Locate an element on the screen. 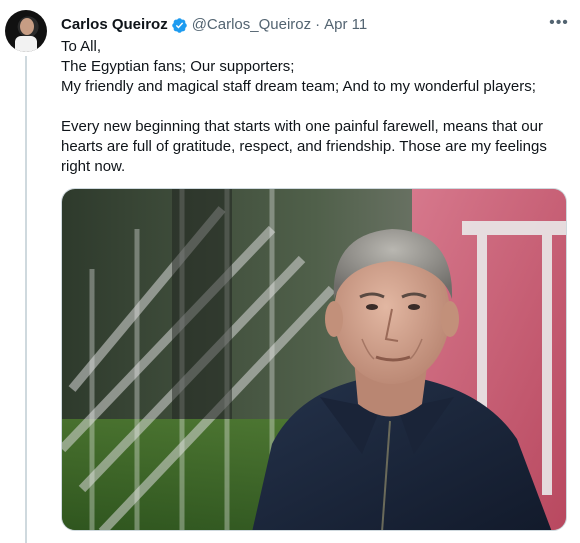 Image resolution: width=580 pixels, height=543 pixels. tweet-line: right now. is located at coordinates (93, 166).